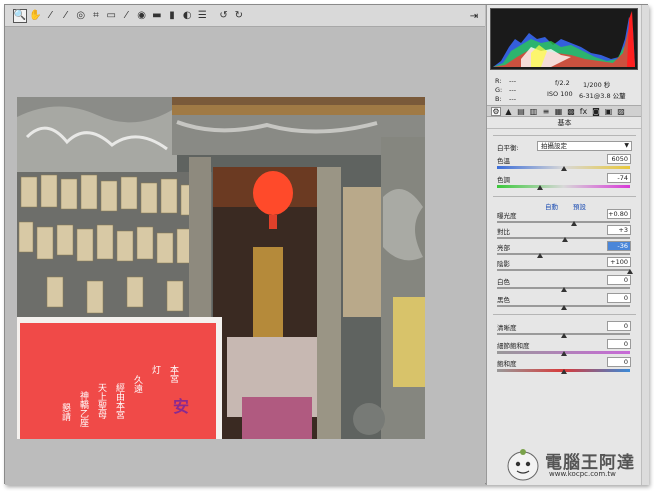  Describe the element at coordinates (574, 223) in the screenshot. I see `exposure-slider-thumb` at that location.